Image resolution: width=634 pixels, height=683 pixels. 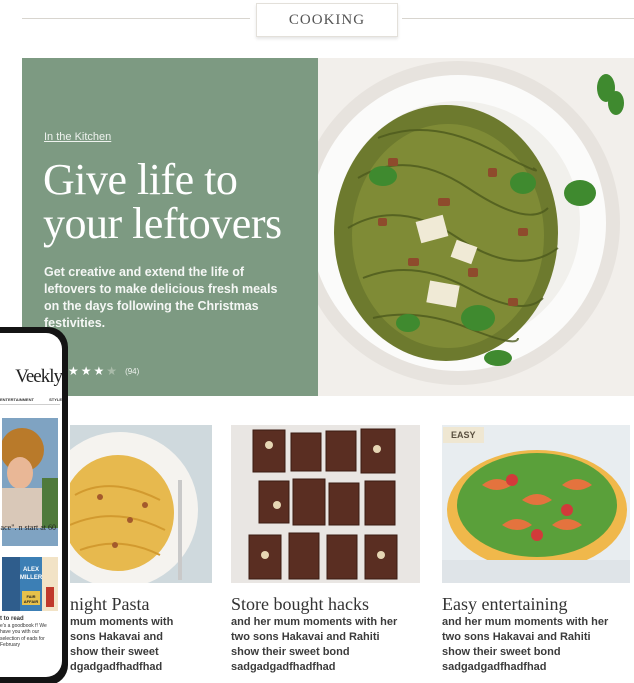 I want to click on section-divider-left, so click(x=136, y=18).